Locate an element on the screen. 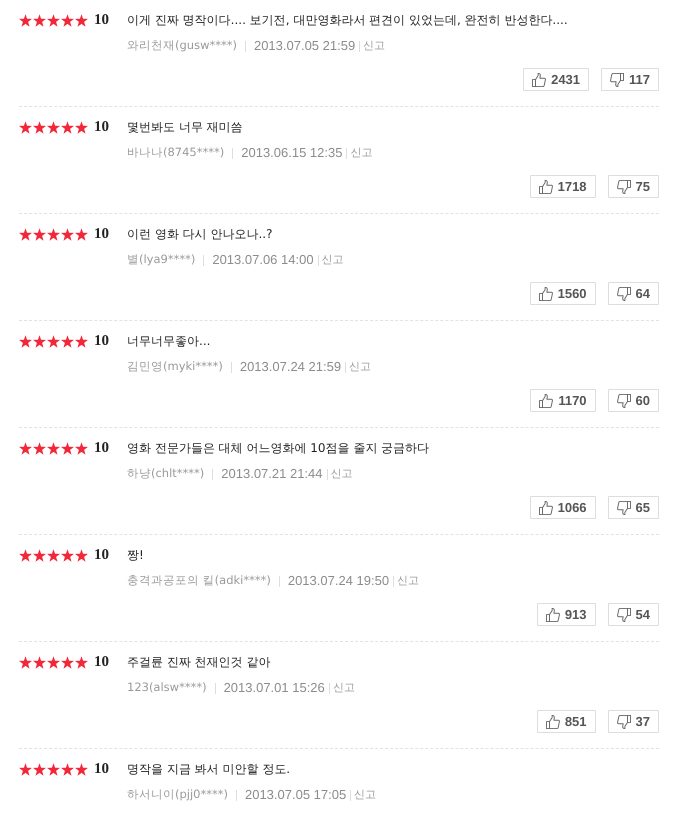 The width and height of the screenshot is (700, 827). dislike-button: 54 is located at coordinates (633, 614).